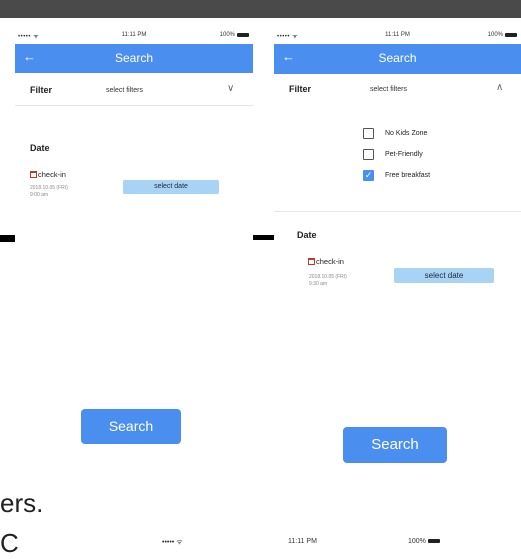  I want to click on checkbox-no-kids-zone, so click(368, 133).